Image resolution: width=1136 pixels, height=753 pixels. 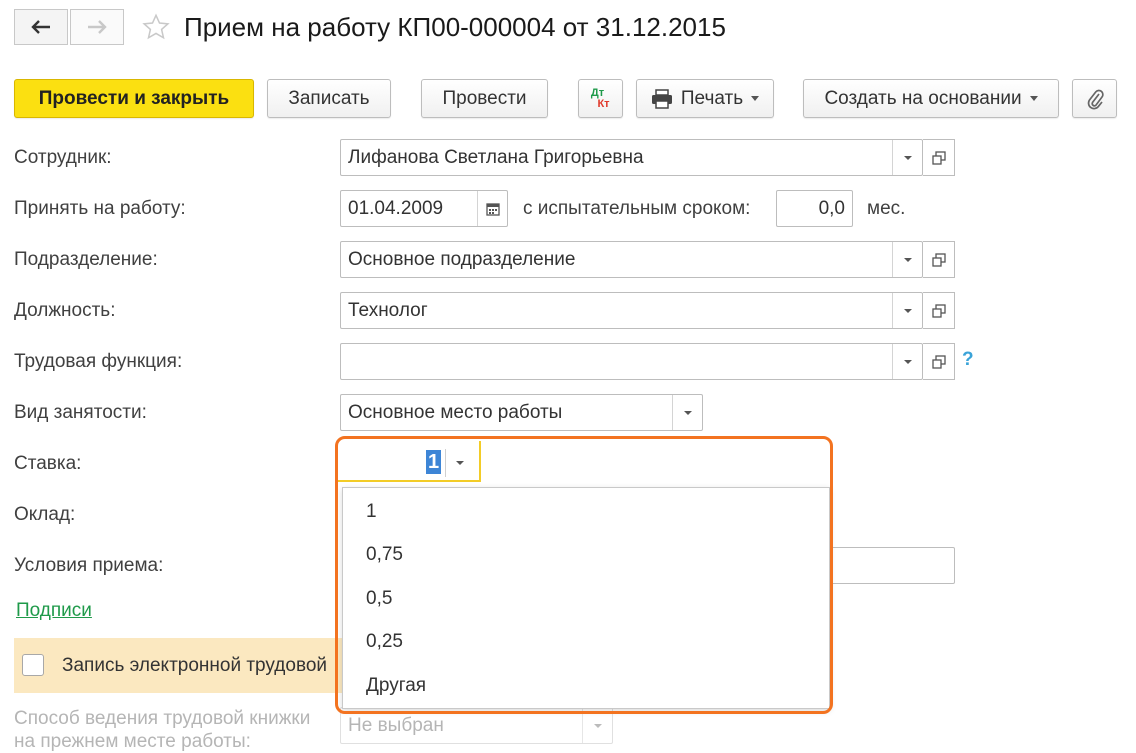 What do you see at coordinates (886, 208) in the screenshot?
I see `probation-unit: мес.` at bounding box center [886, 208].